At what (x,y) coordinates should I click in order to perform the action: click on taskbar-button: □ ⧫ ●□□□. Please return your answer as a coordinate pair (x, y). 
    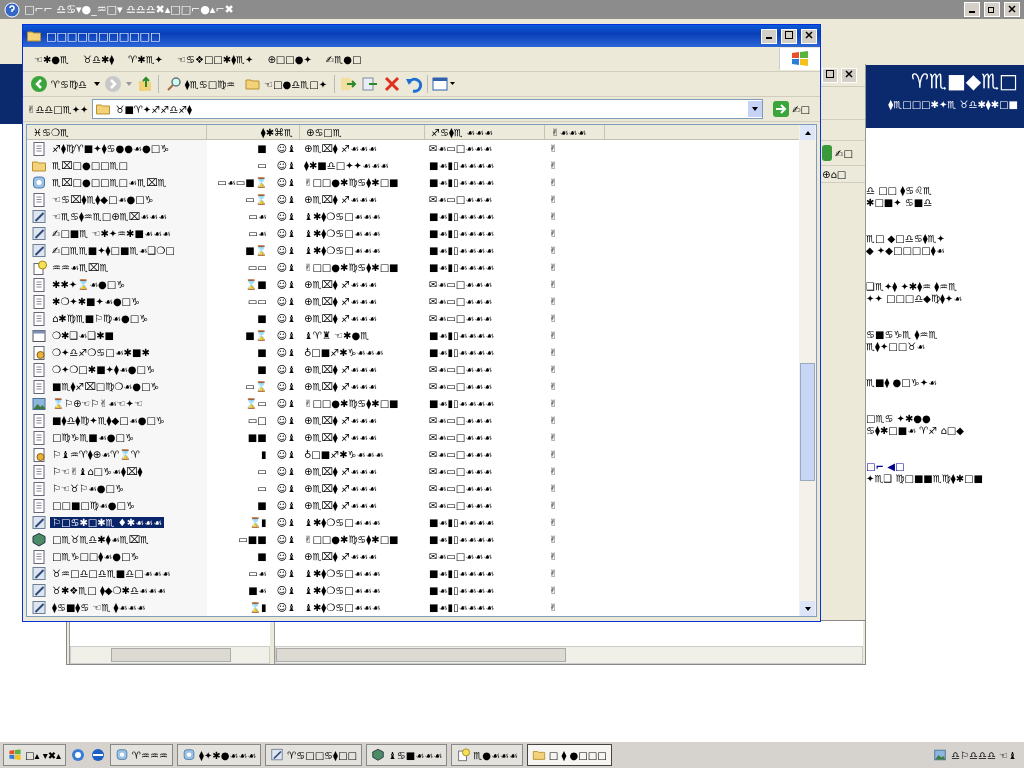
    Looking at the image, I should click on (569, 755).